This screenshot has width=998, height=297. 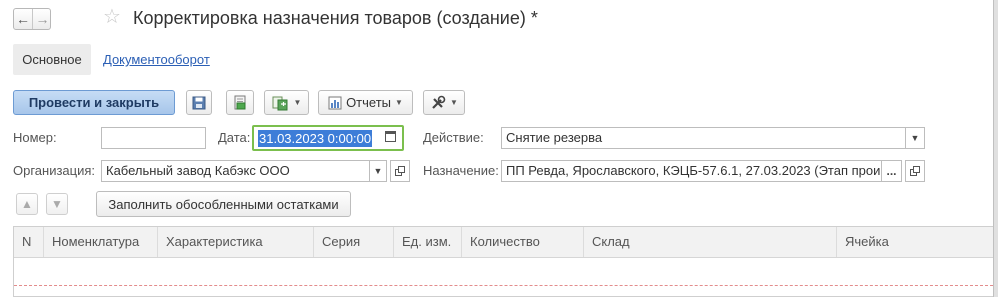 I want to click on save-button, so click(x=199, y=102).